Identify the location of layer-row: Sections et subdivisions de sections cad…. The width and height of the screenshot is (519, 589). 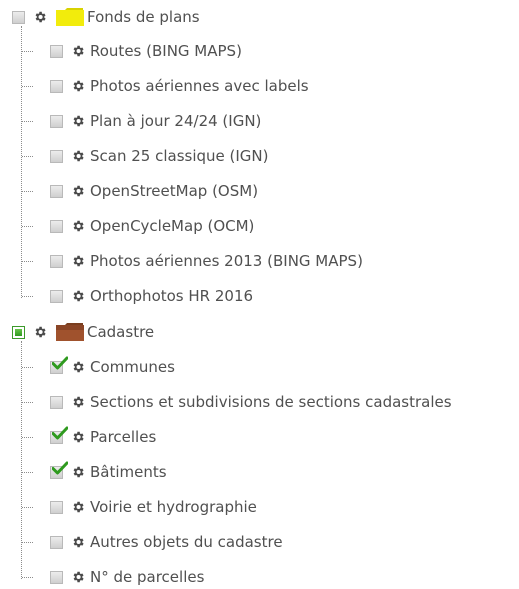
(251, 402).